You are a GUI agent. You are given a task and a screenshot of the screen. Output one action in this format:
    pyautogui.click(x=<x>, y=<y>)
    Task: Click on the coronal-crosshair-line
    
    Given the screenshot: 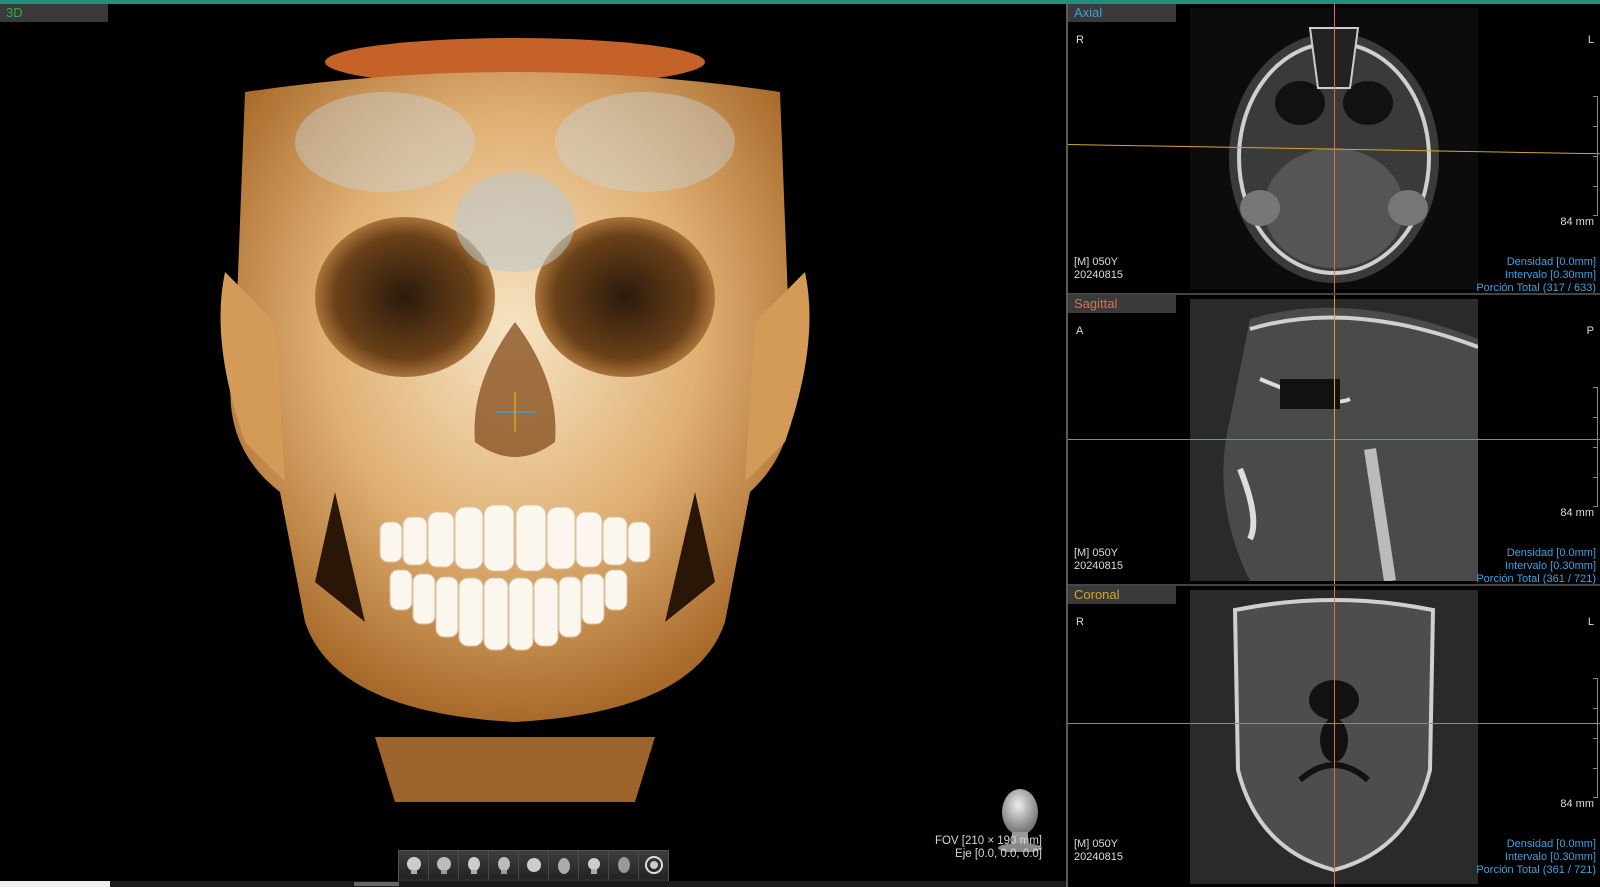 What is the action you would take?
    pyautogui.click(x=1334, y=439)
    